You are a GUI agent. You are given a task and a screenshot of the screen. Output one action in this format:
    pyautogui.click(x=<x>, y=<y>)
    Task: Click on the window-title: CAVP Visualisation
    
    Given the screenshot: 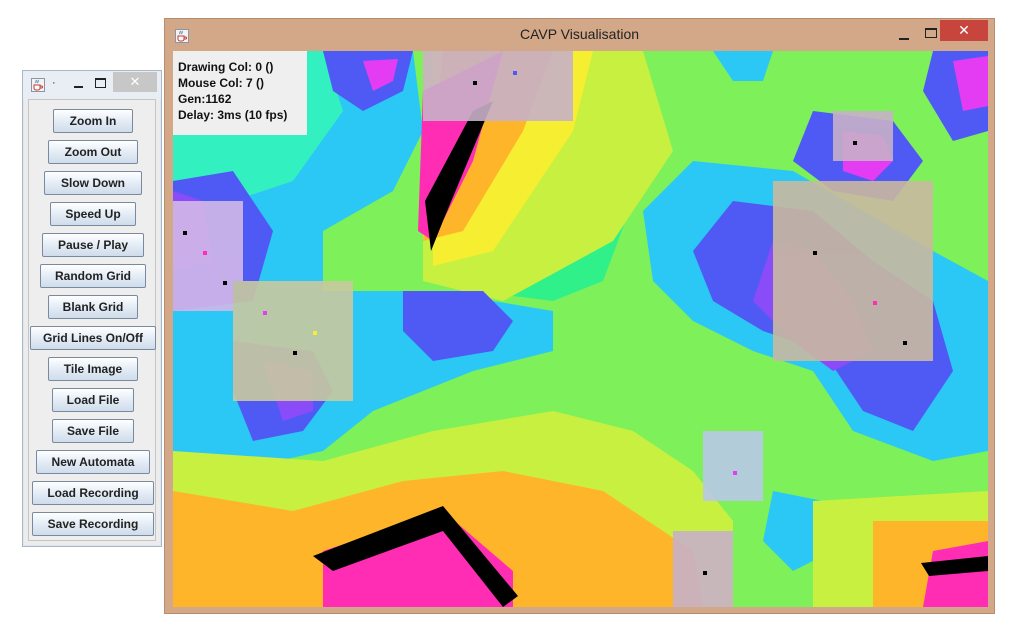 What is the action you would take?
    pyautogui.click(x=579, y=34)
    